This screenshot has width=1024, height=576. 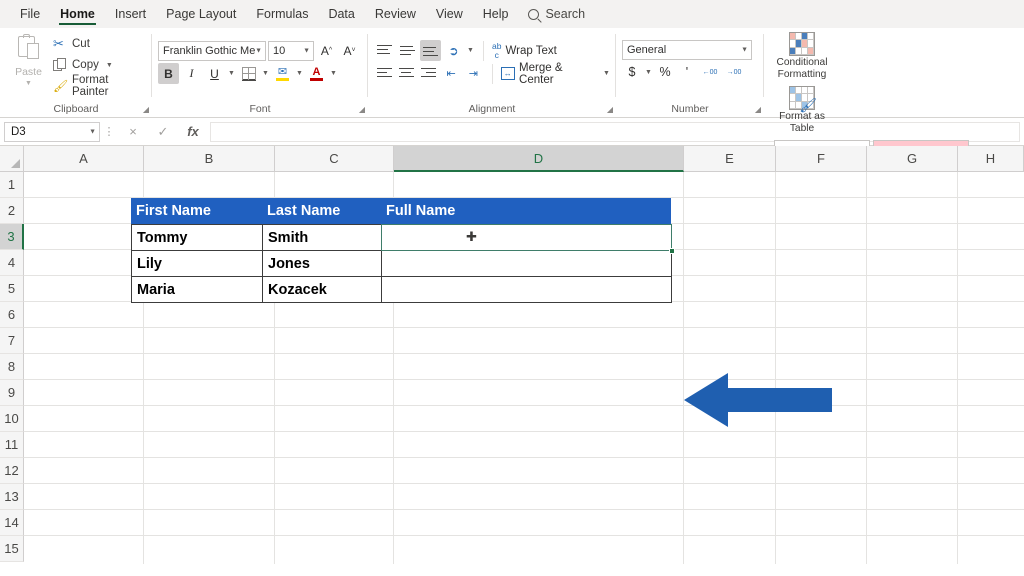 I want to click on confirm-formula-button: ✓, so click(x=163, y=132).